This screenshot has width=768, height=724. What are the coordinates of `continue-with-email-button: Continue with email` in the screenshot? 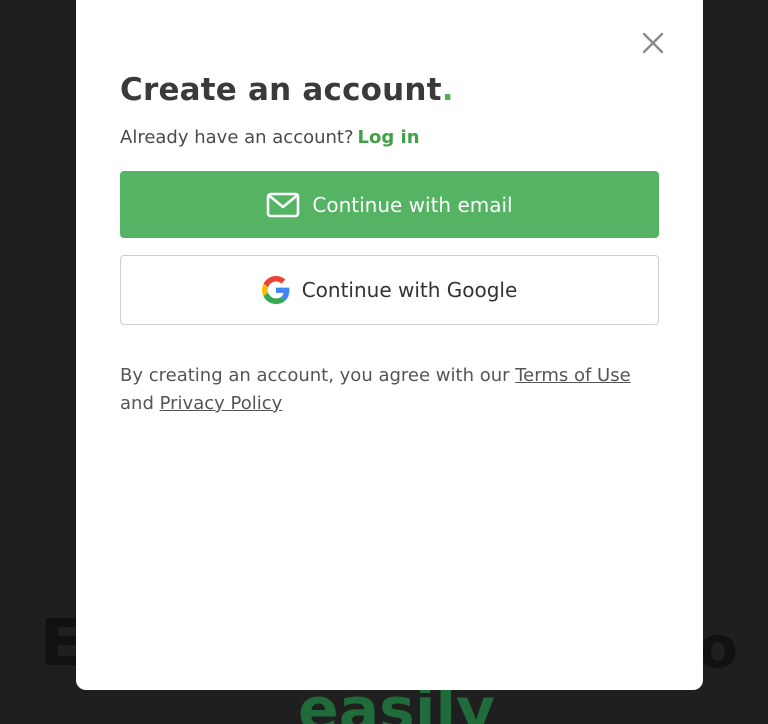 It's located at (389, 204).